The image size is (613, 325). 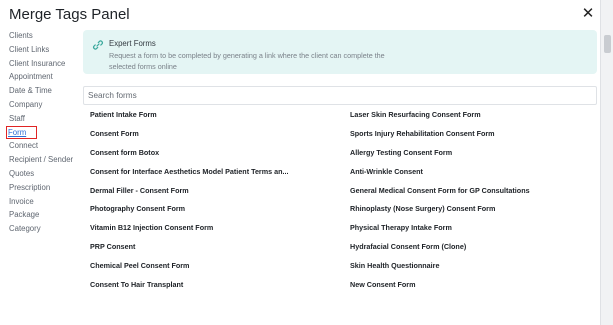 I want to click on sidebar-item-label: Clients, so click(x=21, y=35).